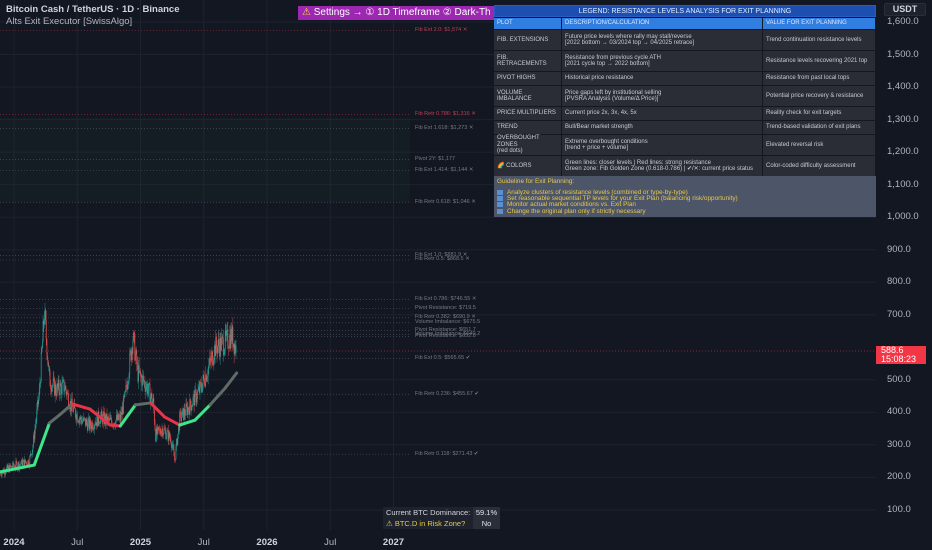 The height and width of the screenshot is (550, 932). I want to click on value-text: Elevated reversal risk, so click(795, 144).